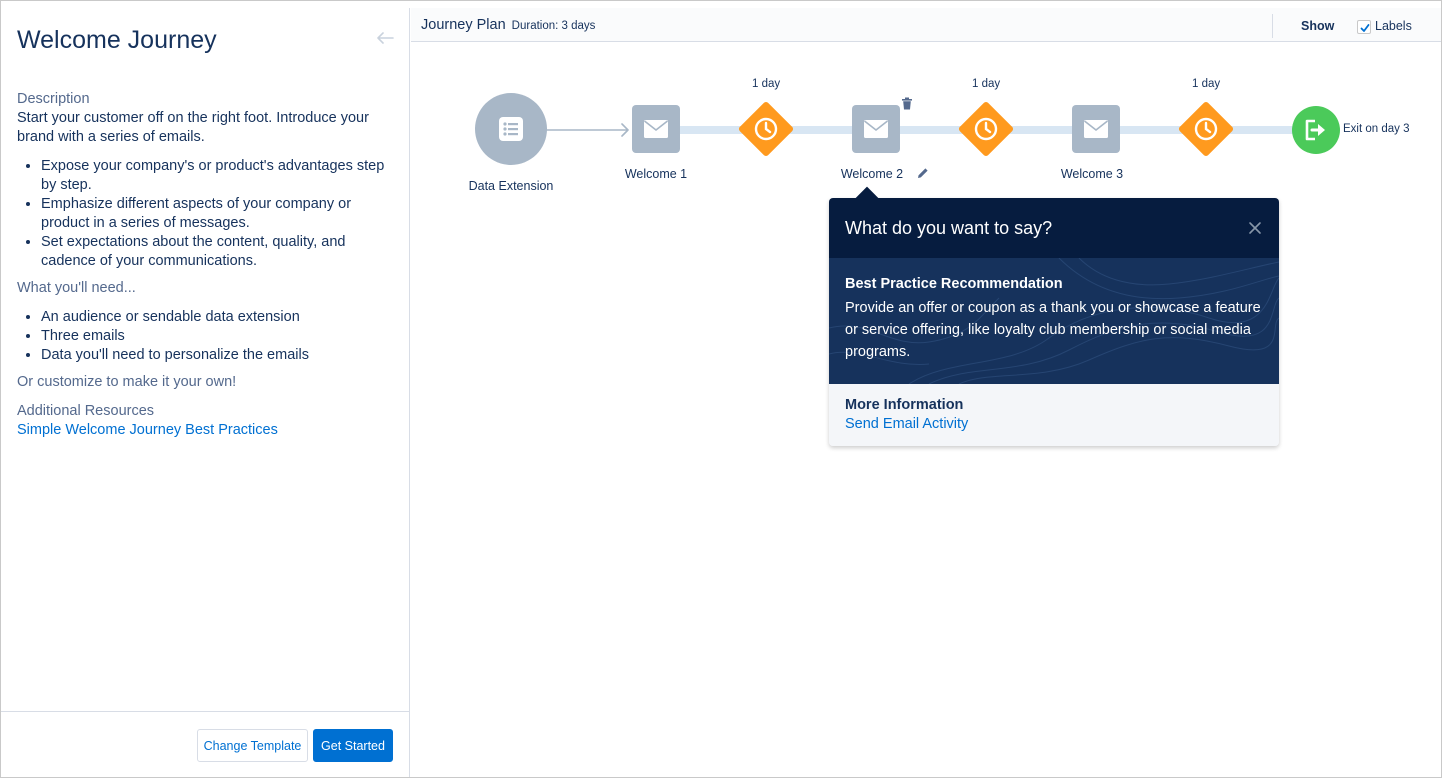  I want to click on wait-duration-label-2: 1 day, so click(986, 84).